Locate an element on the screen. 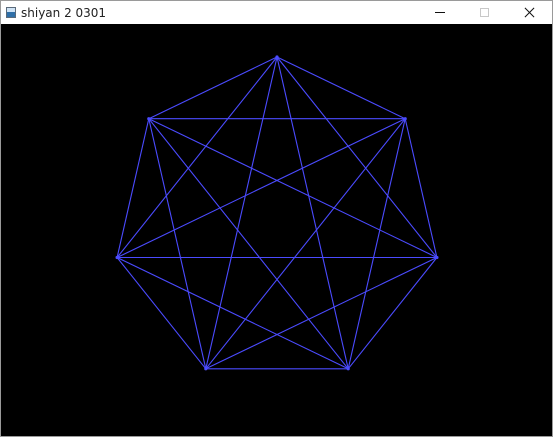  window-title: shiyan 2 0301 is located at coordinates (64, 12).